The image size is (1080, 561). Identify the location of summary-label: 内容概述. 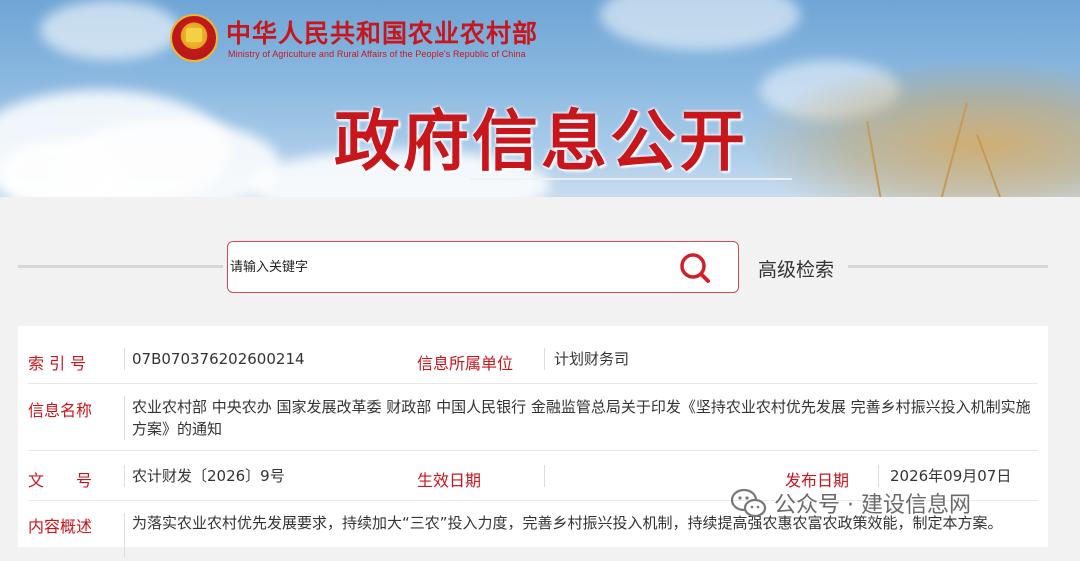
(60, 526).